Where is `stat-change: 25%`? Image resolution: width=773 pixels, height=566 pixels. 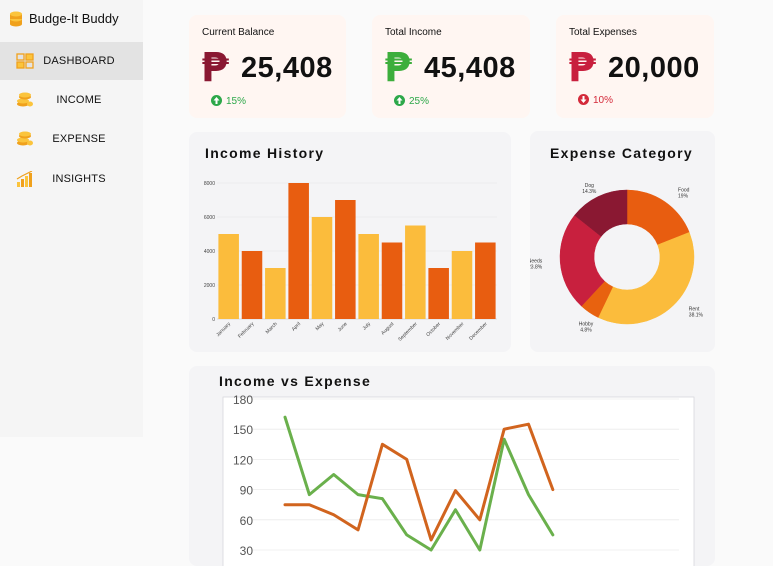 stat-change: 25% is located at coordinates (419, 101).